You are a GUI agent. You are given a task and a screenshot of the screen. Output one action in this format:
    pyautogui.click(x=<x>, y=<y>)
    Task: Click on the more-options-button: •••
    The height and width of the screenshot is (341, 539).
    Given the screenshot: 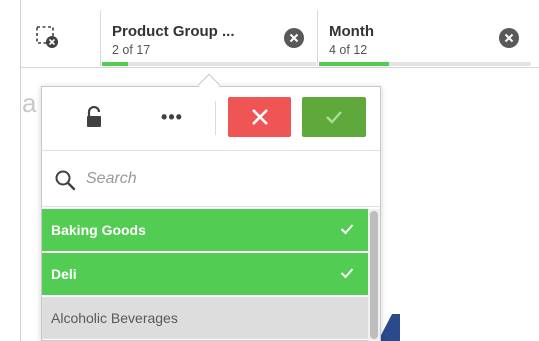 What is the action you would take?
    pyautogui.click(x=172, y=117)
    